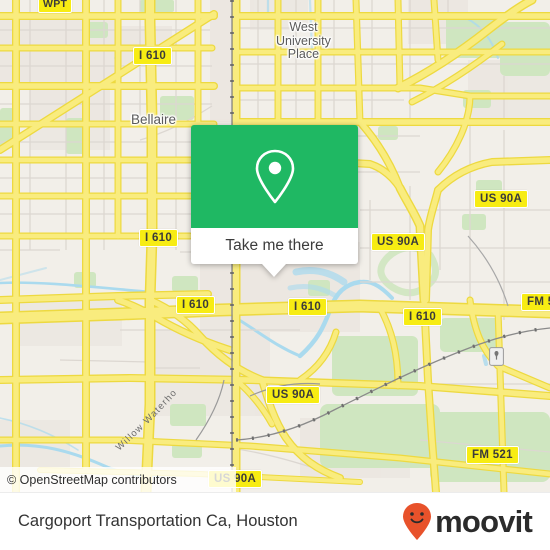 The image size is (550, 550). I want to click on take-me-there-card: Take me there, so click(274, 201).